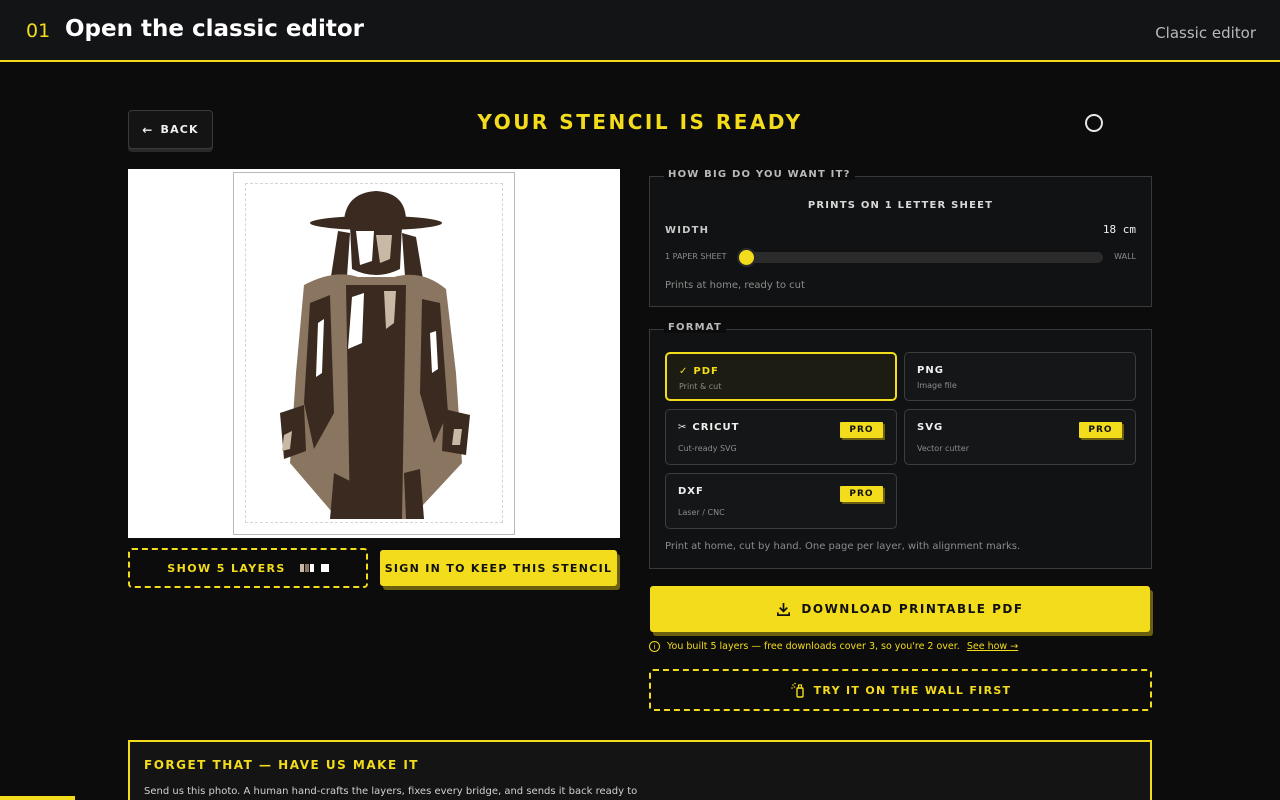 This screenshot has width=1280, height=800. What do you see at coordinates (716, 427) in the screenshot?
I see `format-cricut-name: CRICUT` at bounding box center [716, 427].